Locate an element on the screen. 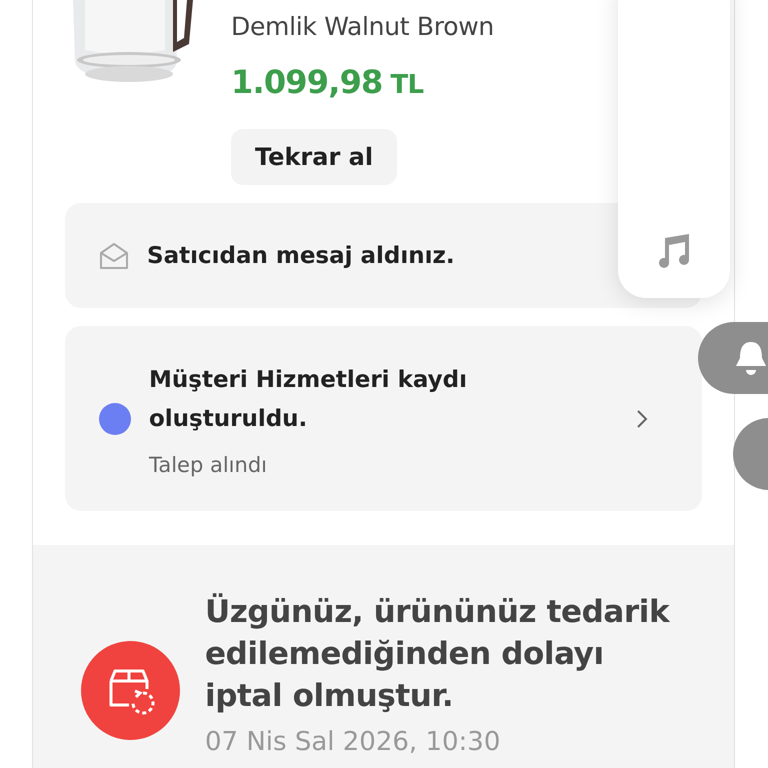 This screenshot has height=768, width=768. product-name: Demlik Walnut Brown is located at coordinates (362, 26).